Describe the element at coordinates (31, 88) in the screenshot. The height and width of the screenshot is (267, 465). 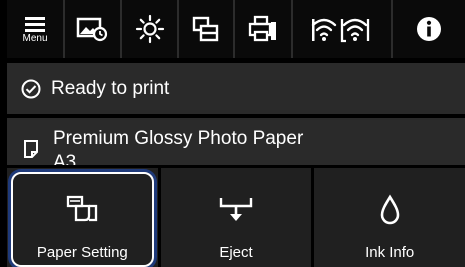
I see `check-circle-icon` at that location.